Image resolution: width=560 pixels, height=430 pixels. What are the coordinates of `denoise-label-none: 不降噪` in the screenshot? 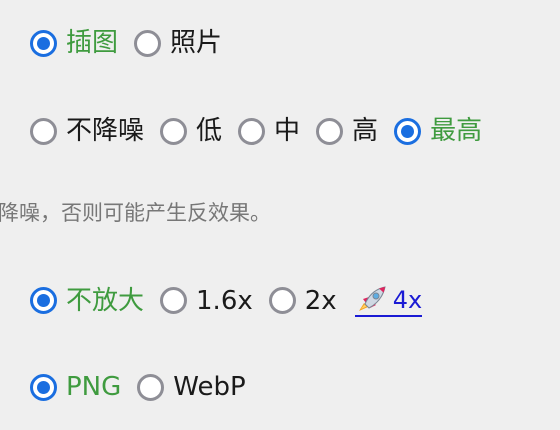 It's located at (105, 131).